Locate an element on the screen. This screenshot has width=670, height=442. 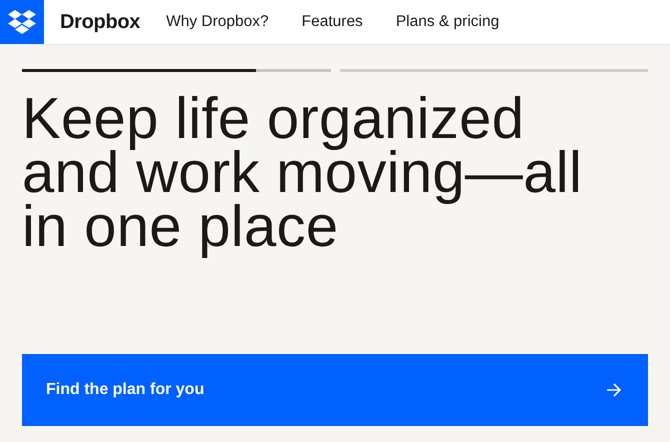
brand-name: Dropbox is located at coordinates (100, 22).